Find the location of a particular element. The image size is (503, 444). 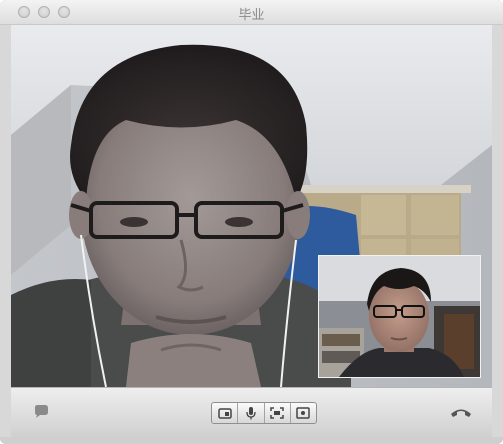

mute-button is located at coordinates (251, 413).